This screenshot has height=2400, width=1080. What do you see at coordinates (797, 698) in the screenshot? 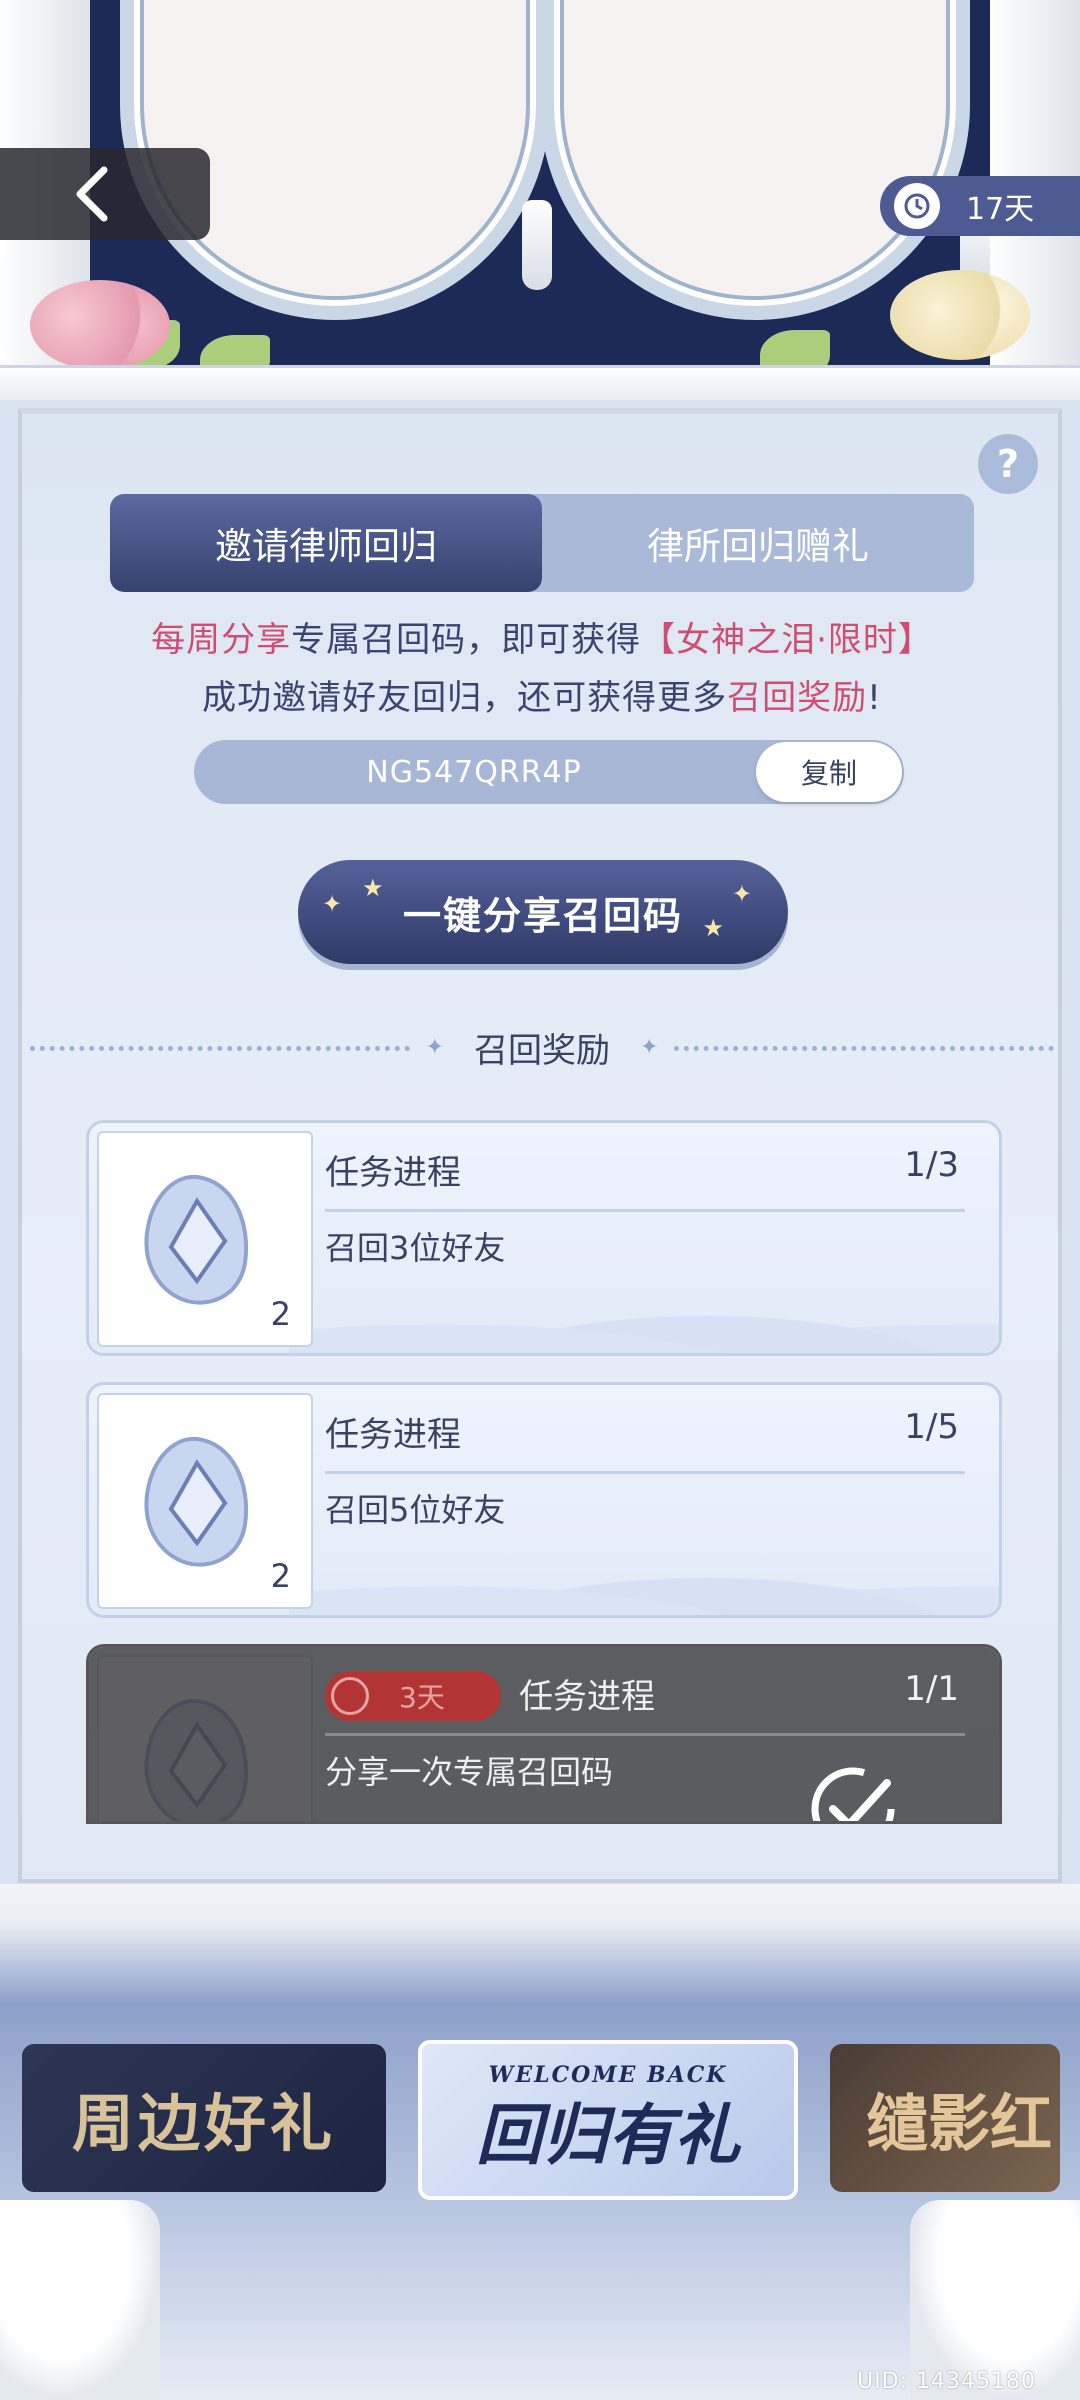
I see `promo-highlight: 召回奖励` at bounding box center [797, 698].